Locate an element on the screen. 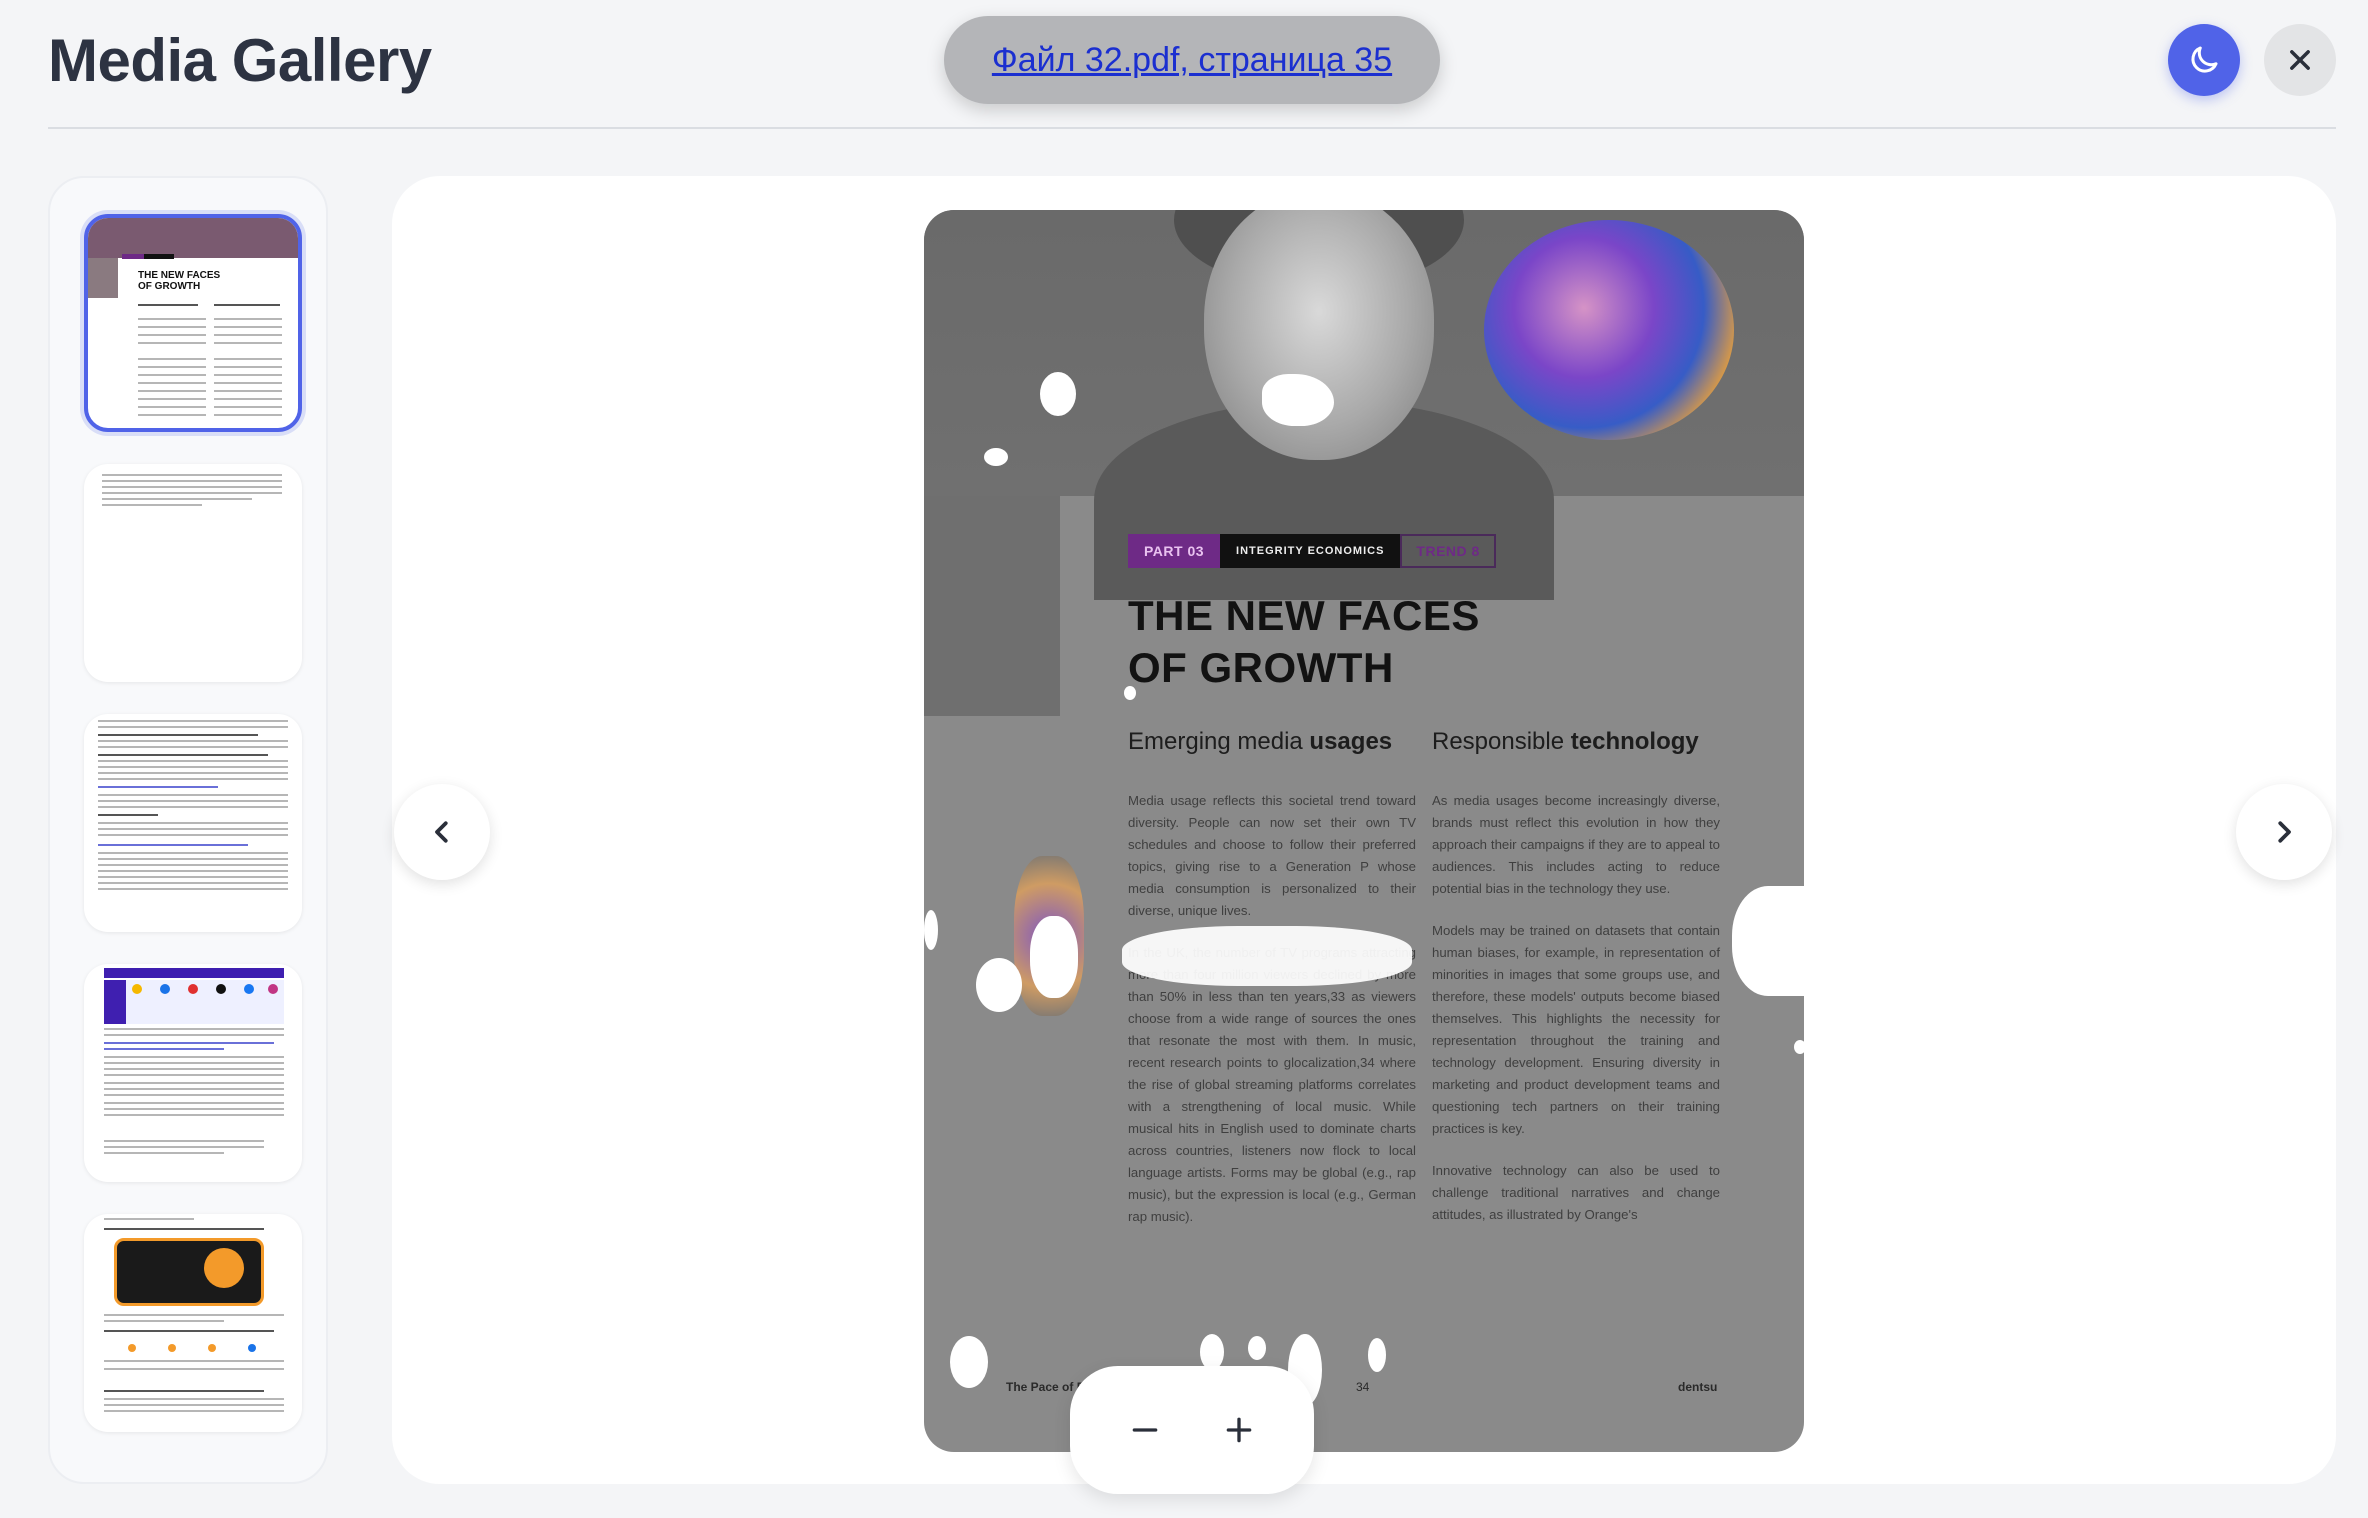 Image resolution: width=2368 pixels, height=1518 pixels. page-title: THE NEW FACES OF GROWTH is located at coordinates (1304, 641).